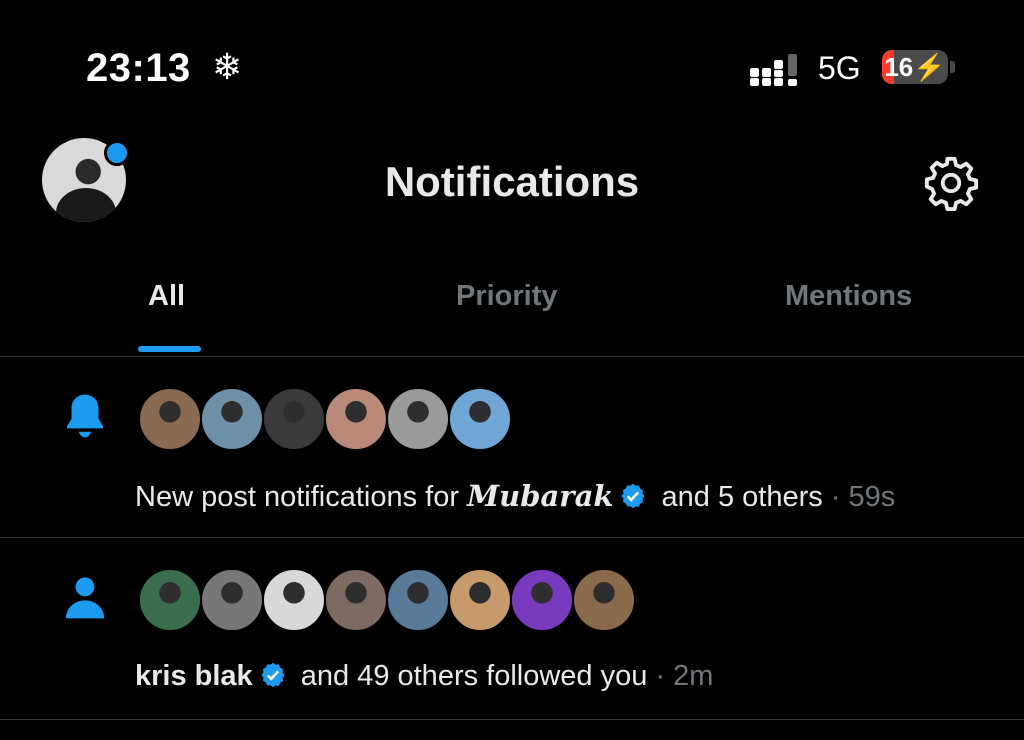  What do you see at coordinates (85, 416) in the screenshot?
I see `bell-icon` at bounding box center [85, 416].